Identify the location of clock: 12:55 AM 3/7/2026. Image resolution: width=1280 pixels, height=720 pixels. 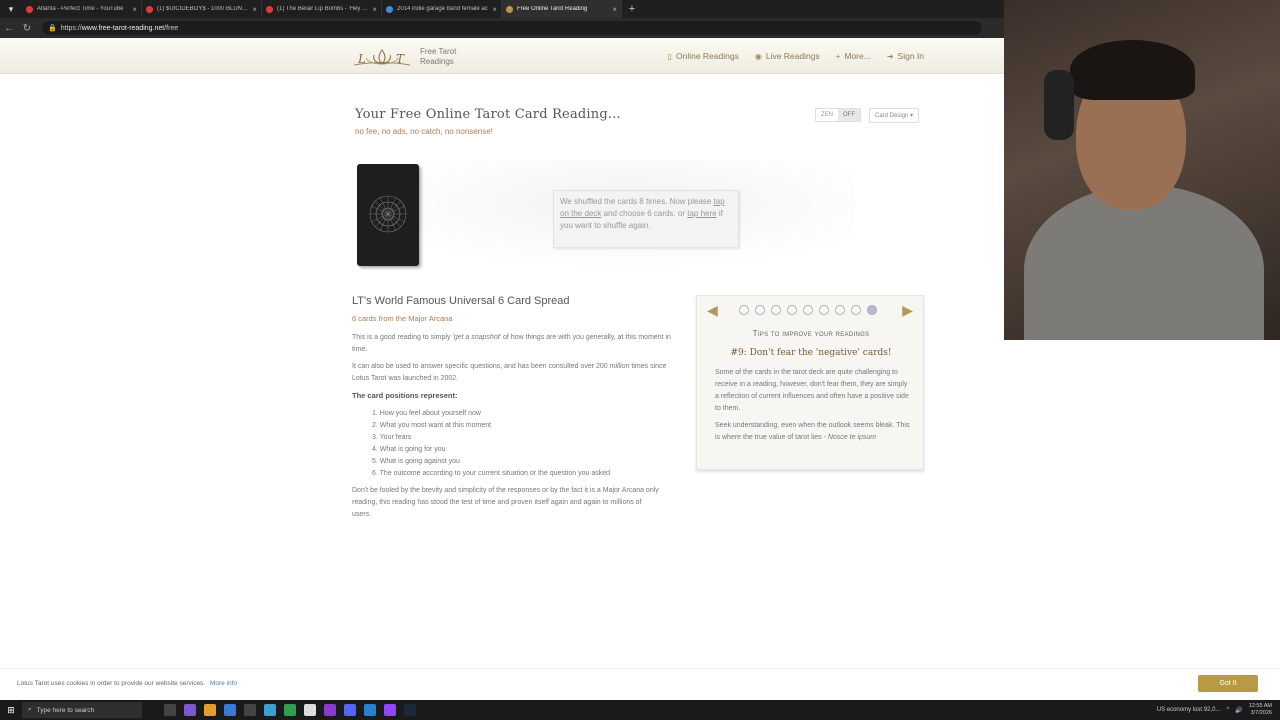
(1260, 710).